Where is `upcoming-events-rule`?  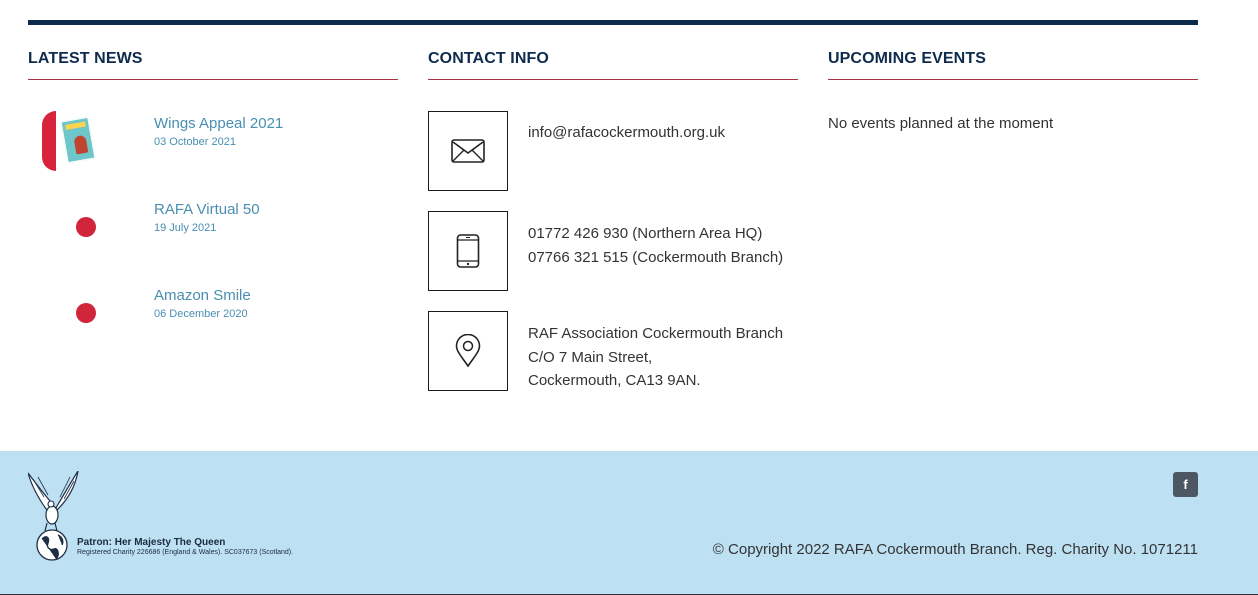 upcoming-events-rule is located at coordinates (1013, 79).